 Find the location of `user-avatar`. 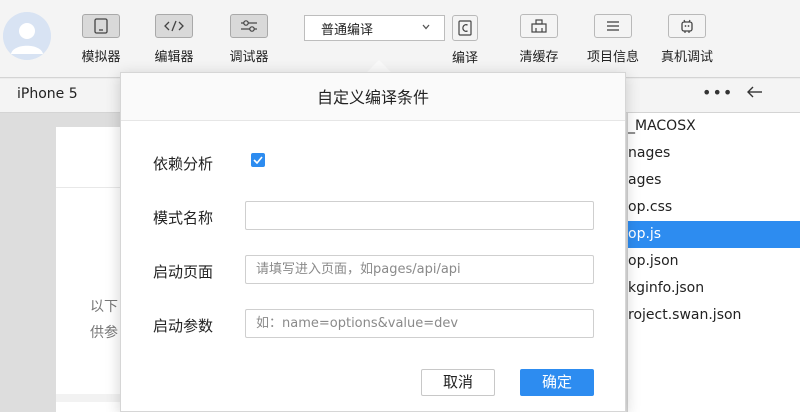

user-avatar is located at coordinates (27, 36).